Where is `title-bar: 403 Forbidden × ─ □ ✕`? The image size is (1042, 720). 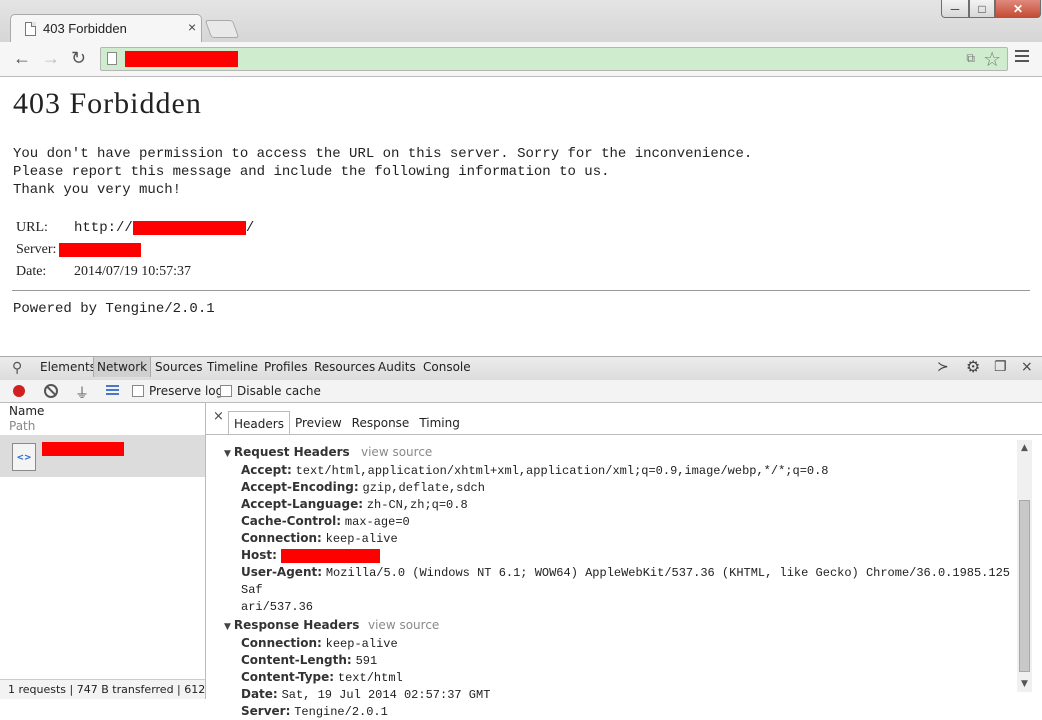 title-bar: 403 Forbidden × ─ □ ✕ is located at coordinates (521, 21).